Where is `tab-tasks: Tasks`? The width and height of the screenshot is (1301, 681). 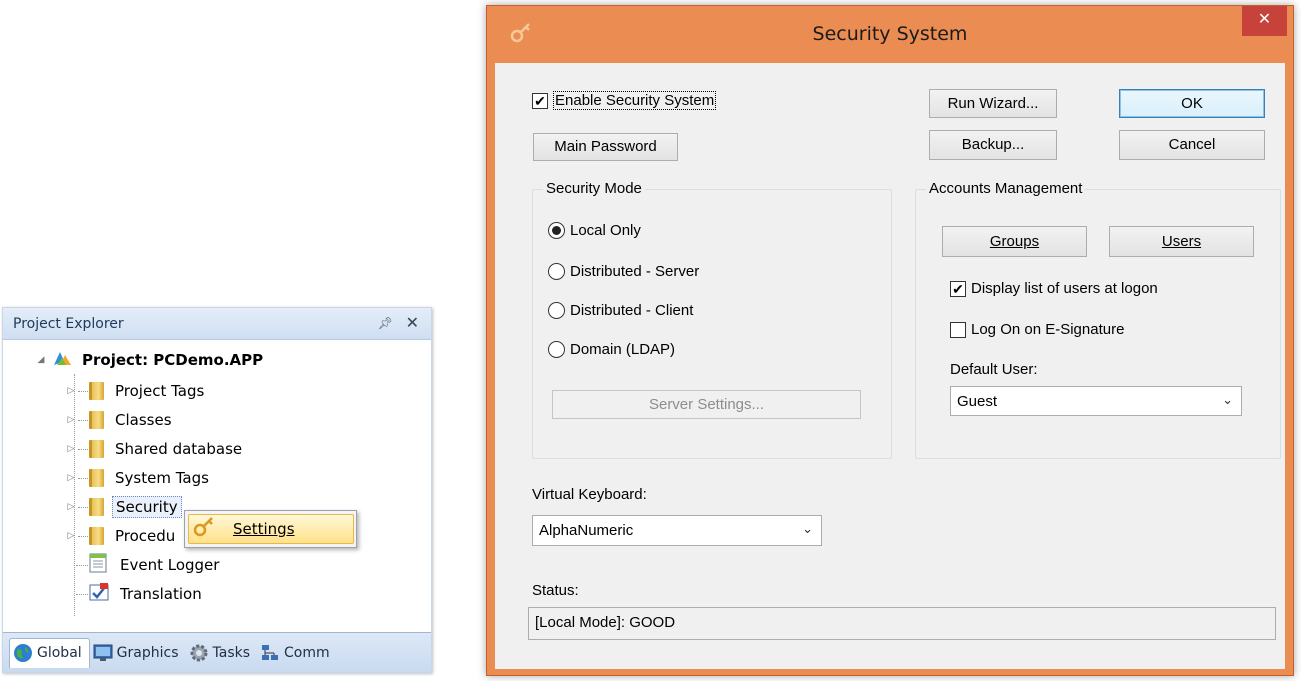
tab-tasks: Tasks is located at coordinates (222, 653).